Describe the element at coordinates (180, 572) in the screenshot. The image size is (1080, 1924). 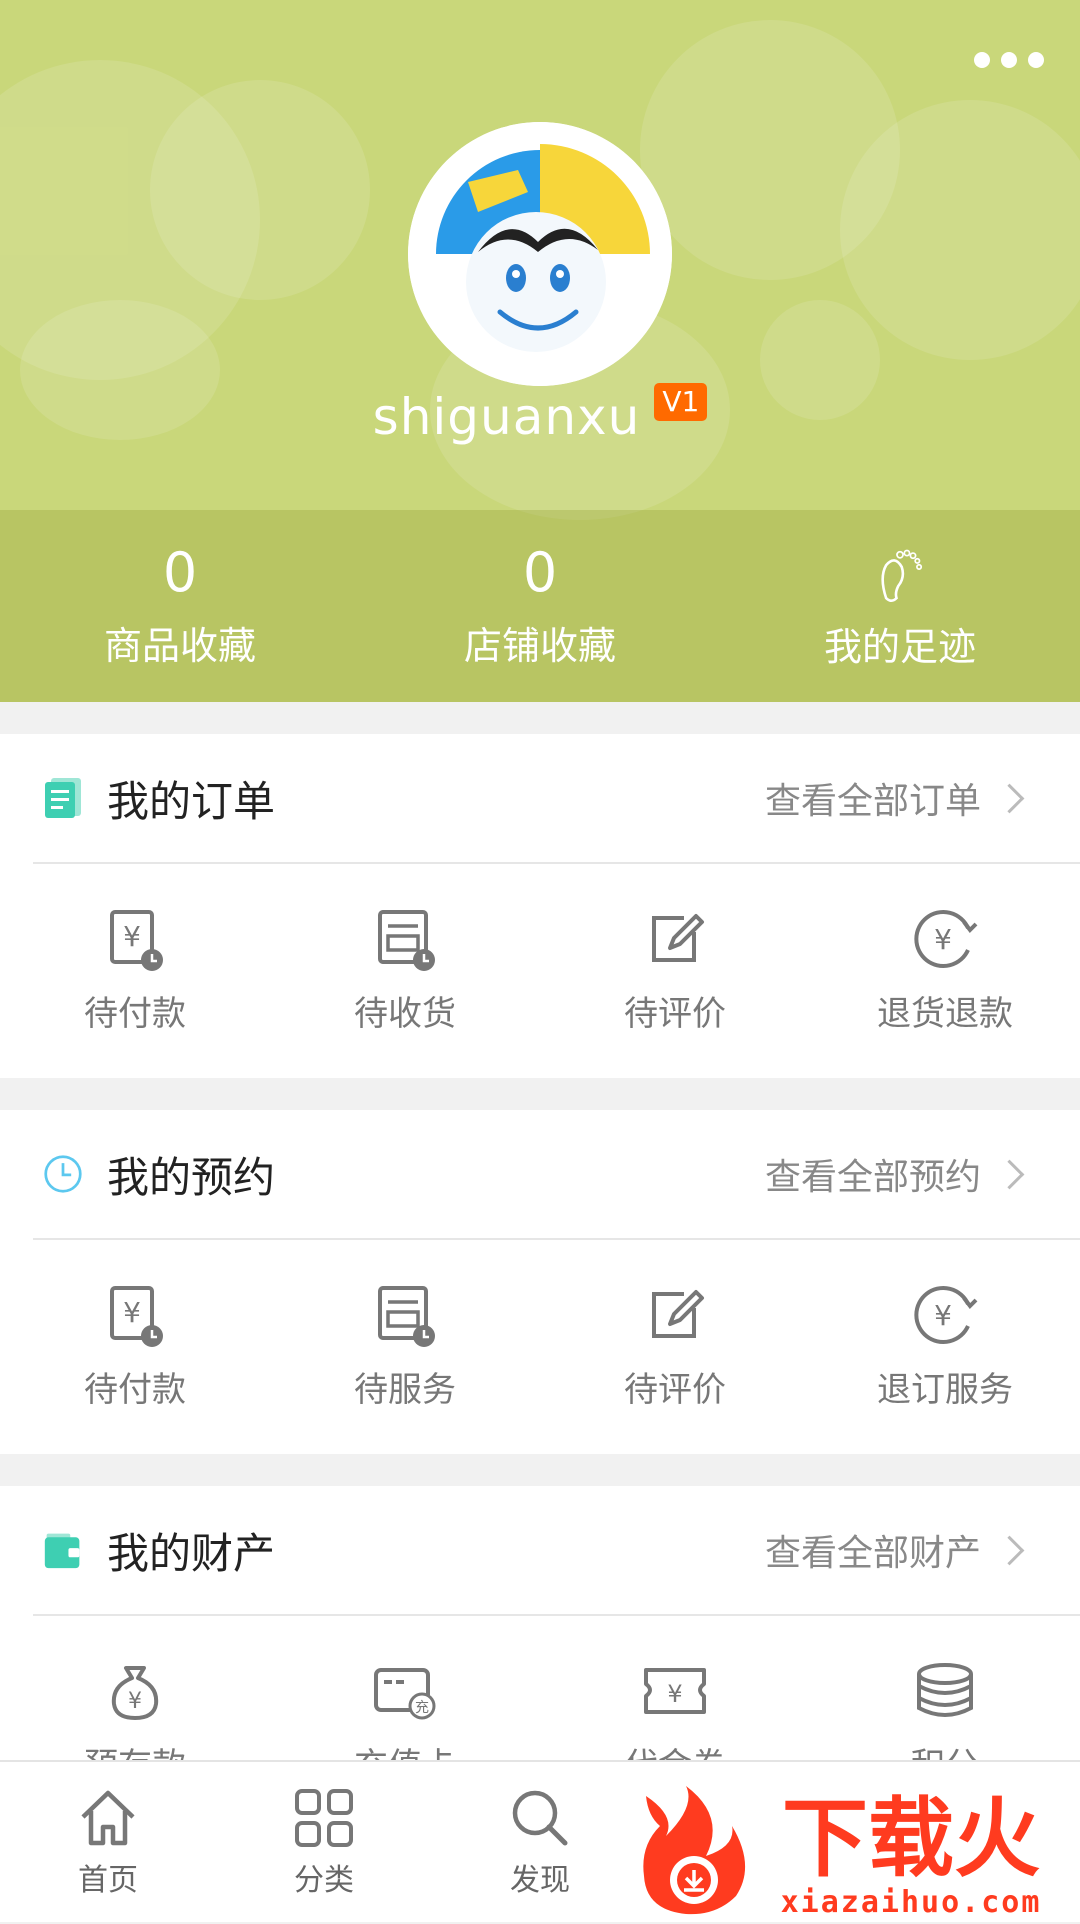
I see `goods-favorites-count: 0` at that location.